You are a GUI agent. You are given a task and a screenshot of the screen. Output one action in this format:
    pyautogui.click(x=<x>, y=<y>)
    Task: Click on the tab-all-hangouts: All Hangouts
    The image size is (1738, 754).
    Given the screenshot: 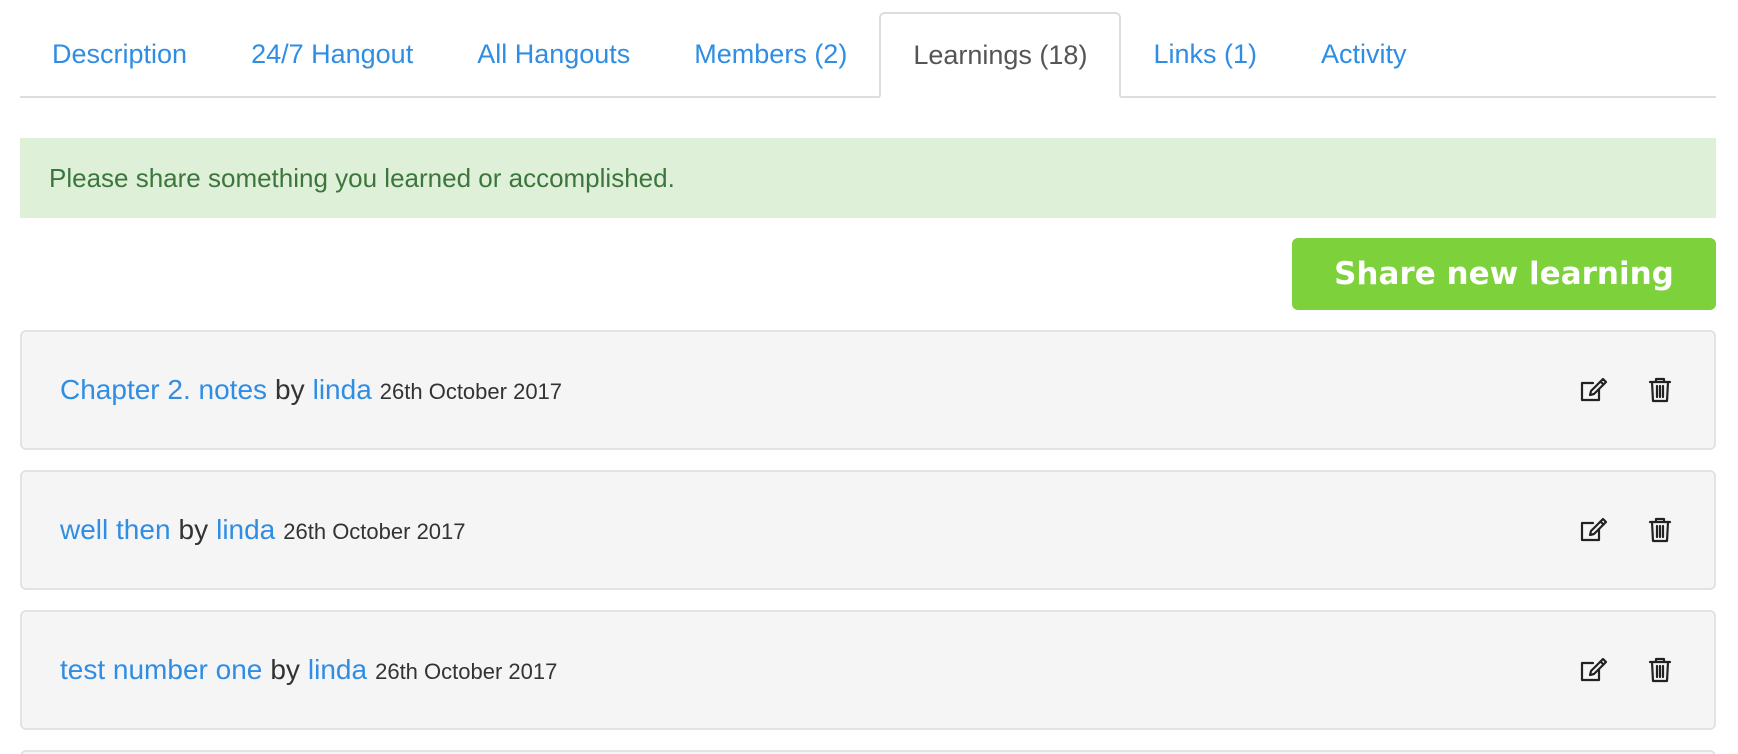 What is the action you would take?
    pyautogui.click(x=553, y=54)
    